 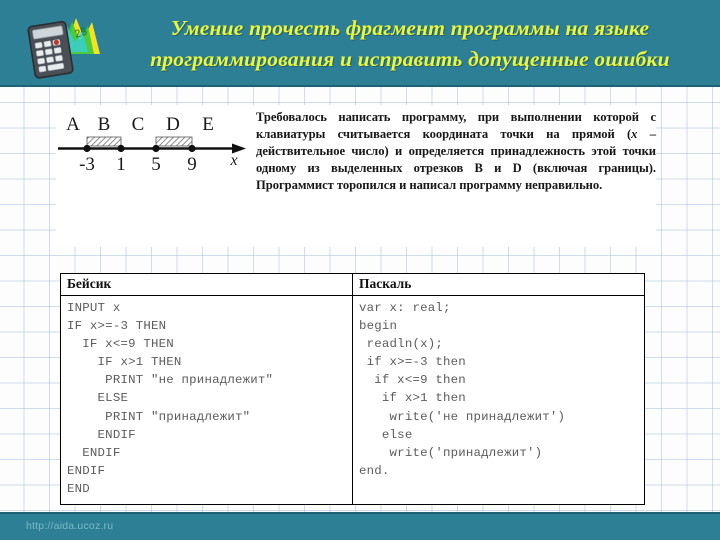 What do you see at coordinates (87, 164) in the screenshot?
I see `nl-tick--3: -3` at bounding box center [87, 164].